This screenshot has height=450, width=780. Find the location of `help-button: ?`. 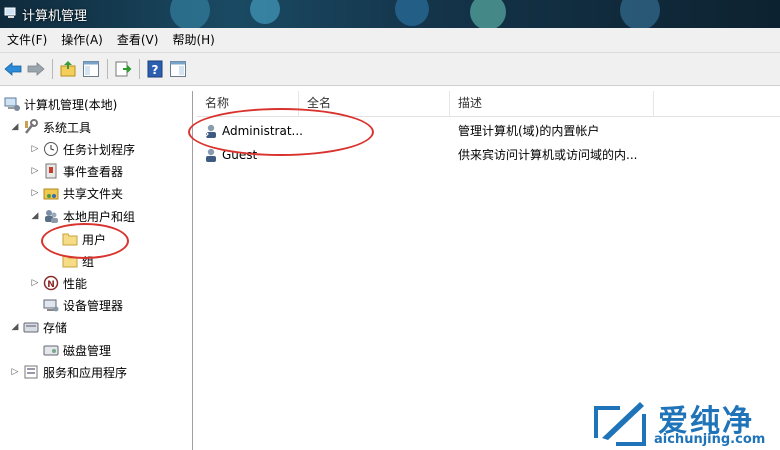

help-button: ? is located at coordinates (154, 69).